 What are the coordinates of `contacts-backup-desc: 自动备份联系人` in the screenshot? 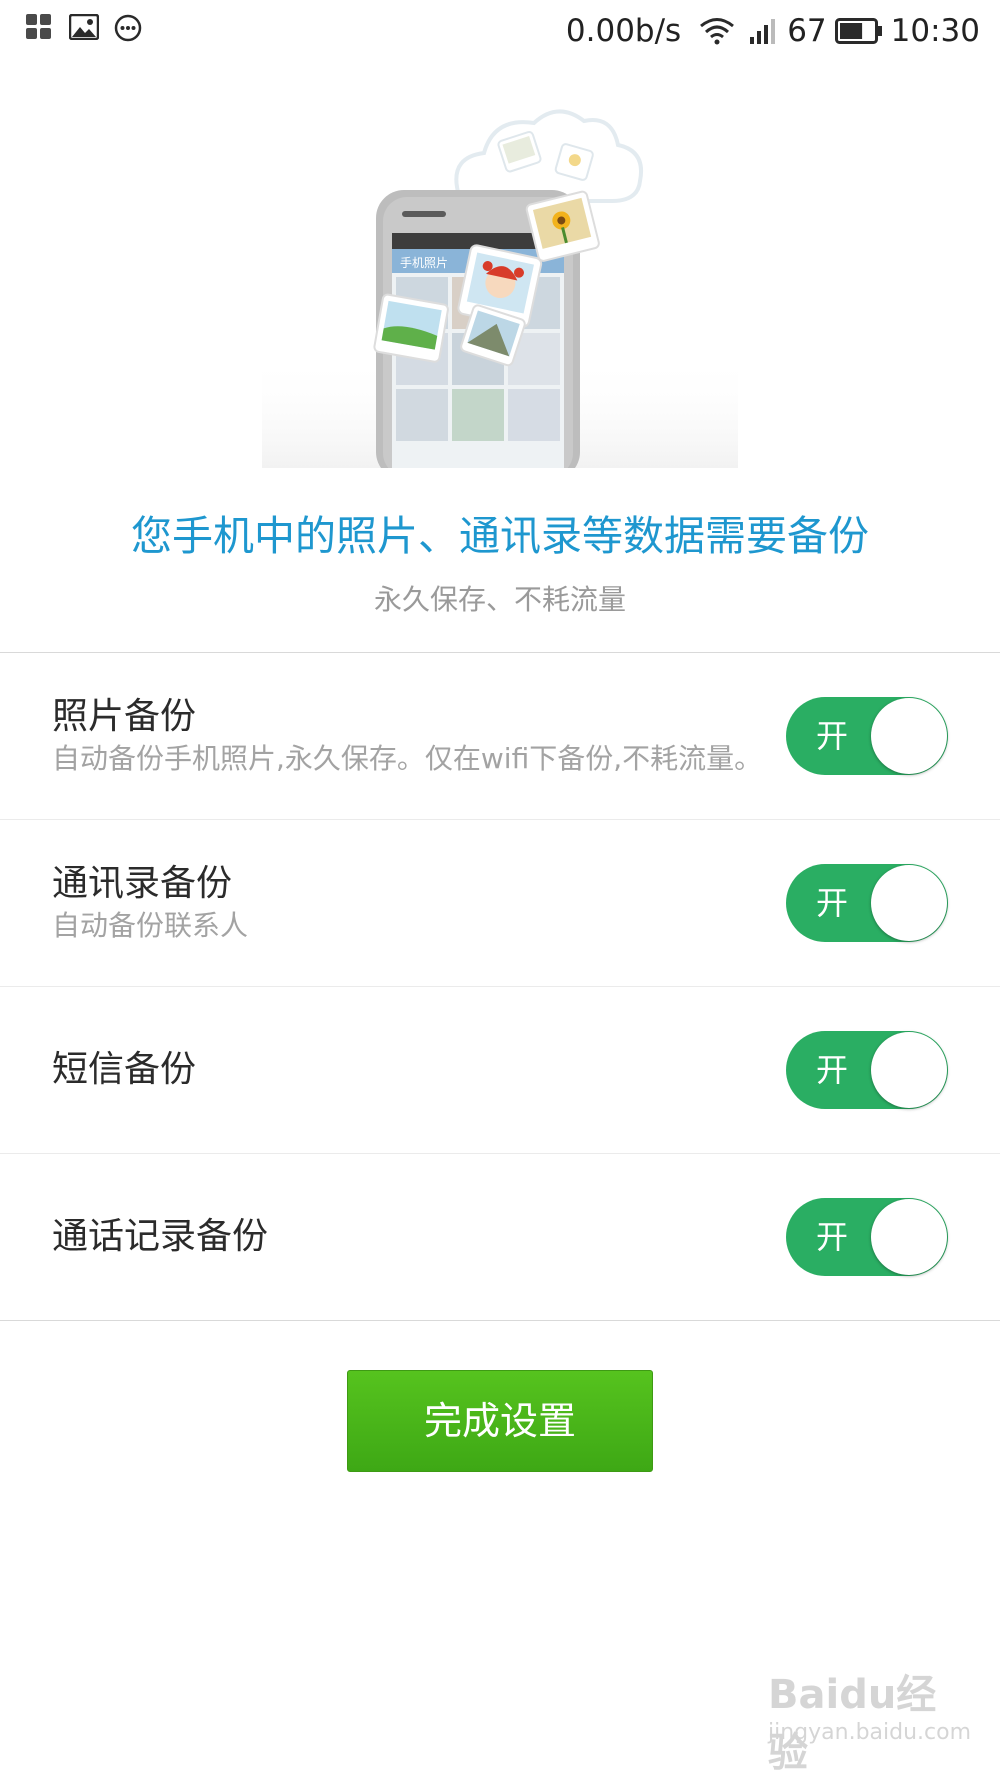 It's located at (150, 925).